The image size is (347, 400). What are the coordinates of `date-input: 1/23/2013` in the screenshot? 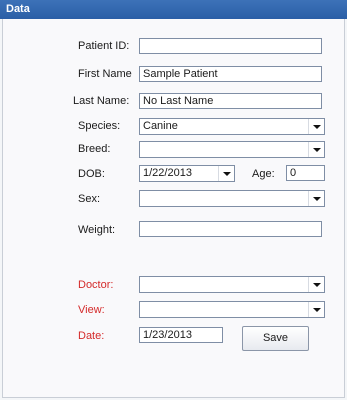 It's located at (181, 335).